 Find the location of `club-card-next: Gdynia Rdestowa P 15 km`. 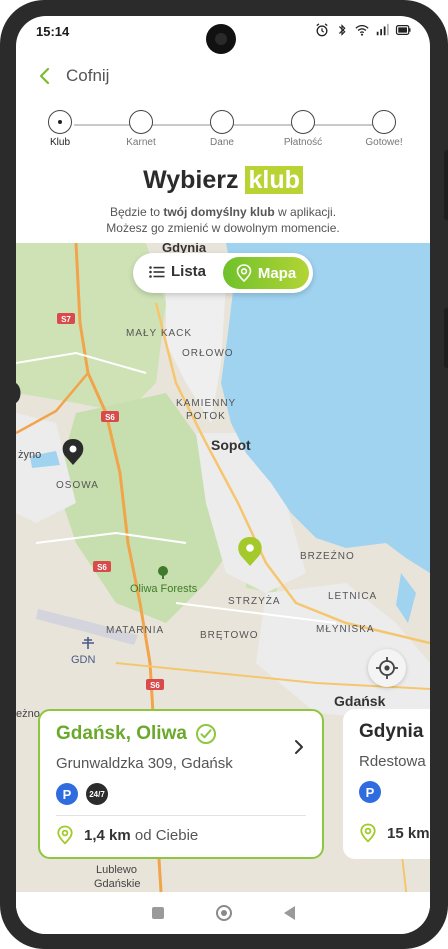

club-card-next: Gdynia Rdestowa P 15 km is located at coordinates (386, 784).